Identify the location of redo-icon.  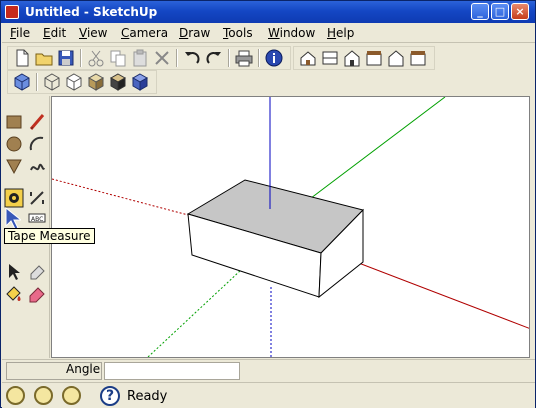
(214, 58).